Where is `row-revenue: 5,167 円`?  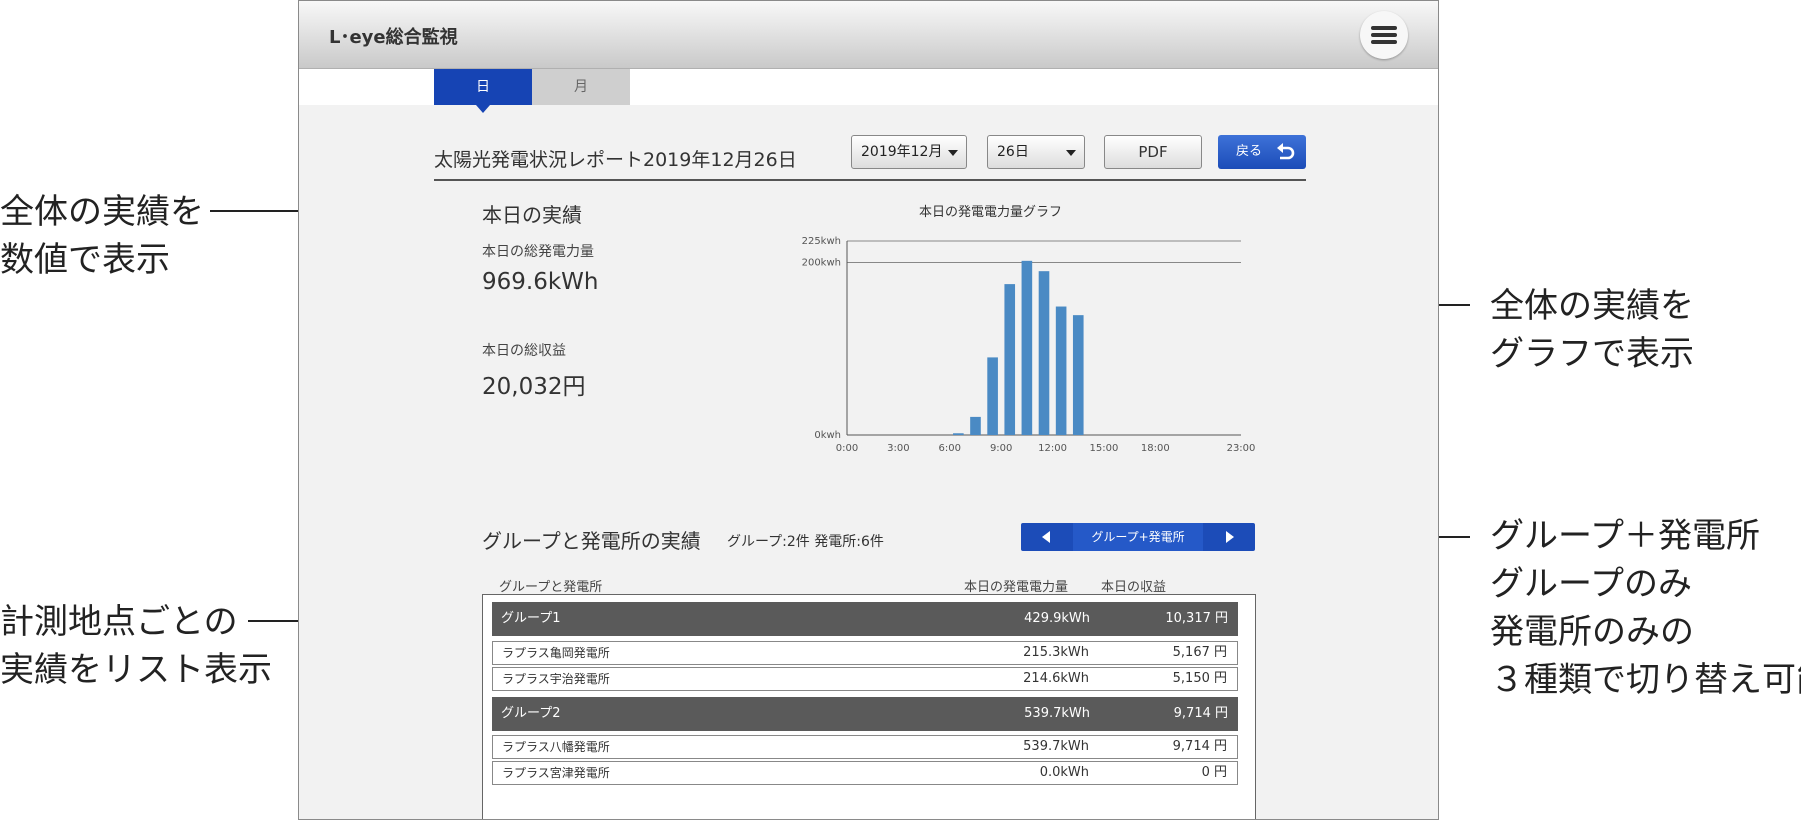 row-revenue: 5,167 円 is located at coordinates (1199, 652).